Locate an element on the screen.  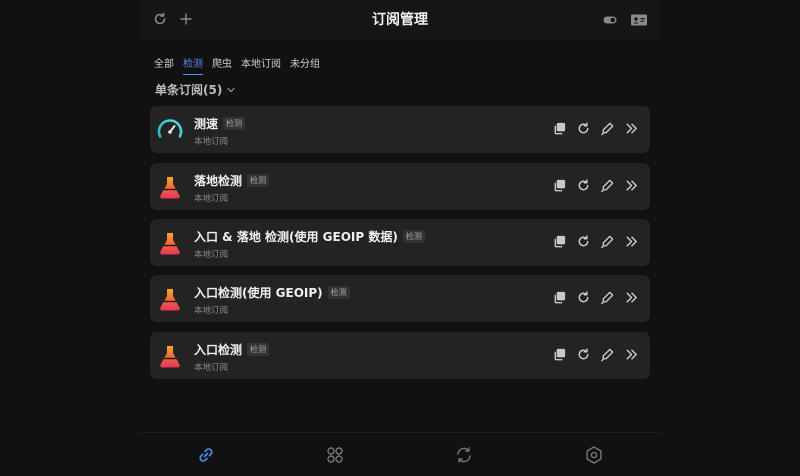
group-label: 单条订阅(5) is located at coordinates (189, 90).